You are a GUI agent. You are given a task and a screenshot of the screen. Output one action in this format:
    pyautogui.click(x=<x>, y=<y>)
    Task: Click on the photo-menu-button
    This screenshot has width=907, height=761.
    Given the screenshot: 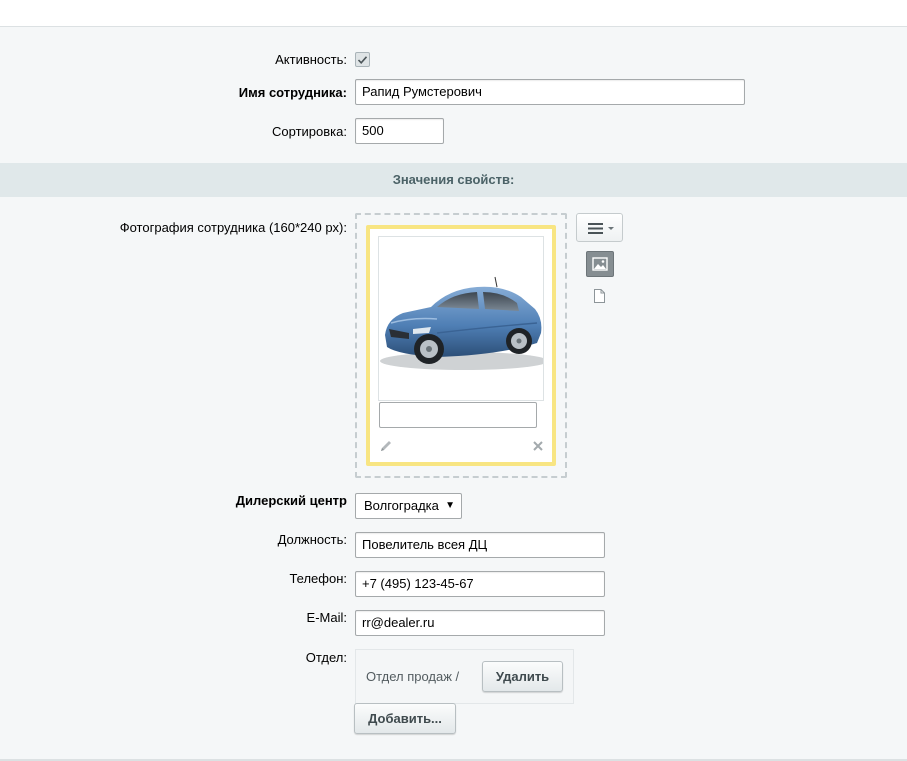 What is the action you would take?
    pyautogui.click(x=599, y=227)
    